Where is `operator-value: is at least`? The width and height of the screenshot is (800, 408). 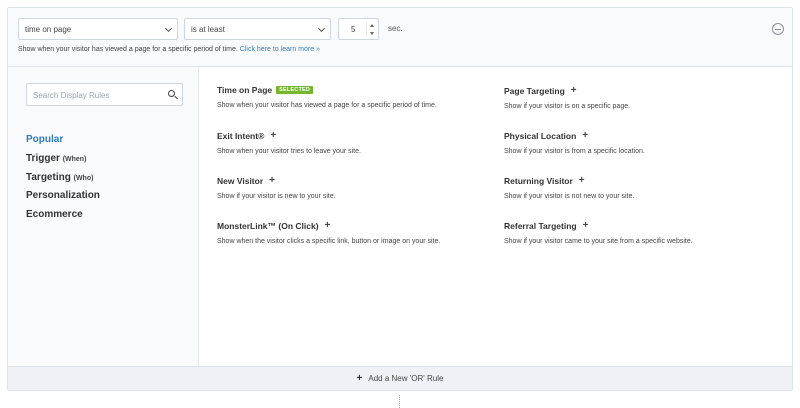
operator-value: is at least is located at coordinates (208, 29).